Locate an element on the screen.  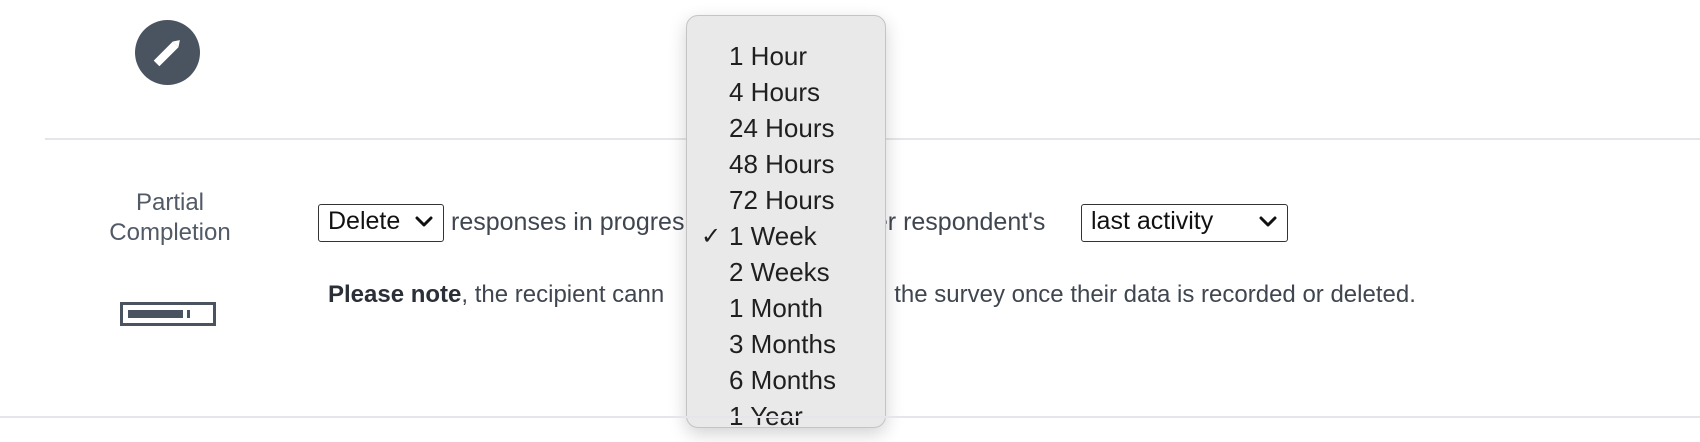
dropdown-option-1-week: ✓ 1 Week is located at coordinates (786, 236).